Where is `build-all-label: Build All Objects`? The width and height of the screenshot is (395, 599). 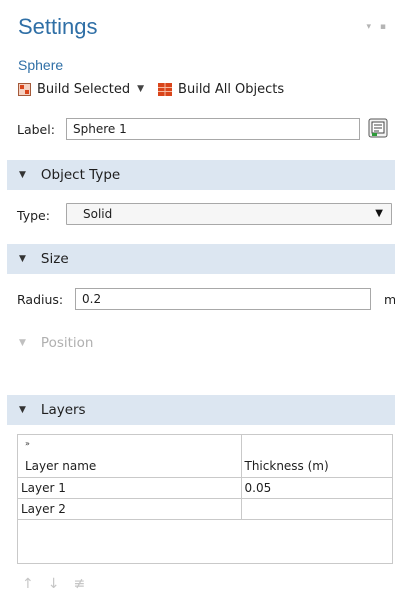
build-all-label: Build All Objects is located at coordinates (231, 89).